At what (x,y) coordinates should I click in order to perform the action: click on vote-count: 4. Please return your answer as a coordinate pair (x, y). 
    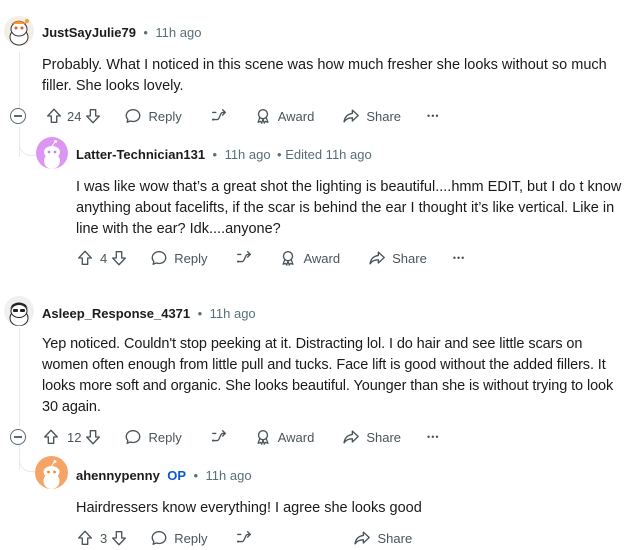
    Looking at the image, I should click on (104, 258).